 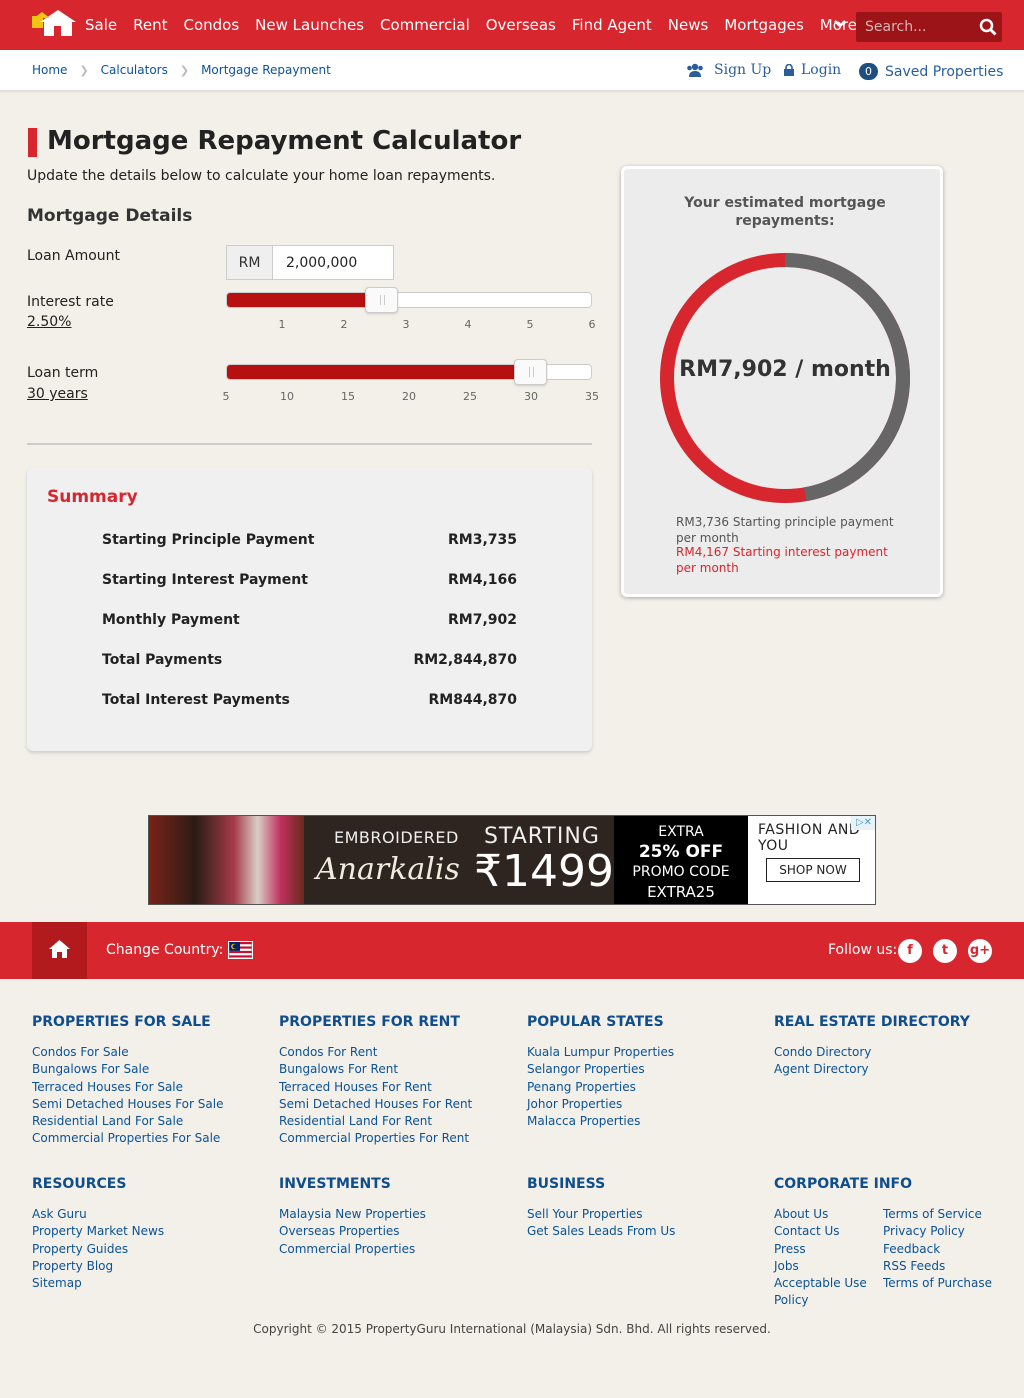 What do you see at coordinates (742, 70) in the screenshot?
I see `signup-link: Sign Up` at bounding box center [742, 70].